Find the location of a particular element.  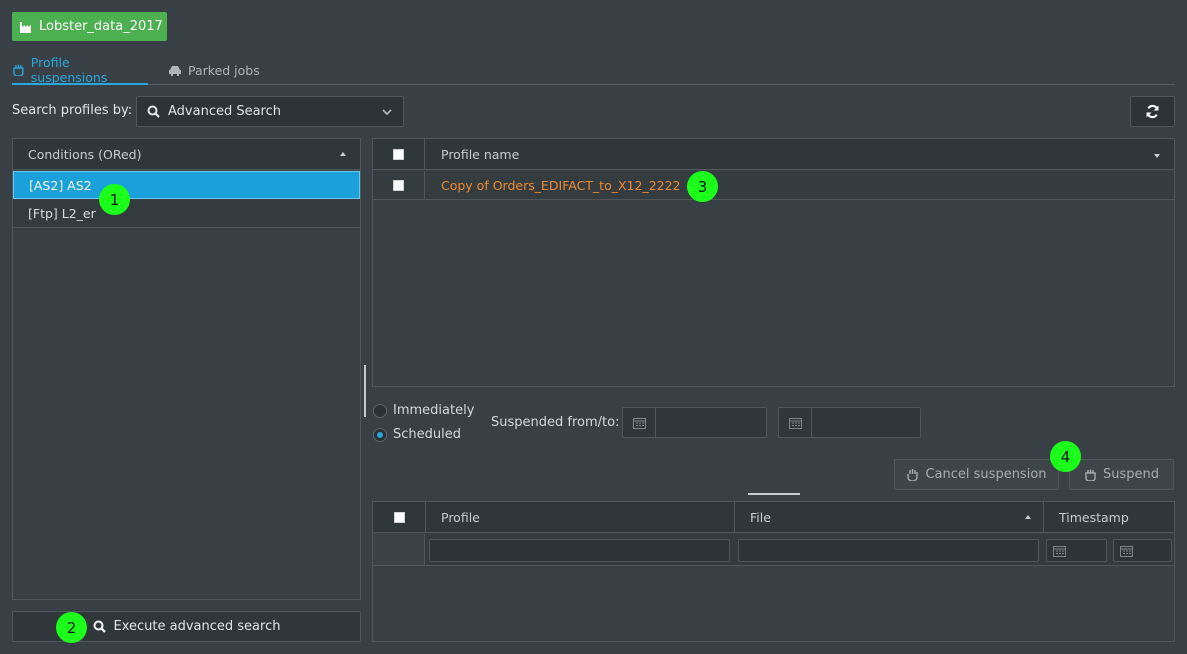

refresh-icon is located at coordinates (1152, 111).